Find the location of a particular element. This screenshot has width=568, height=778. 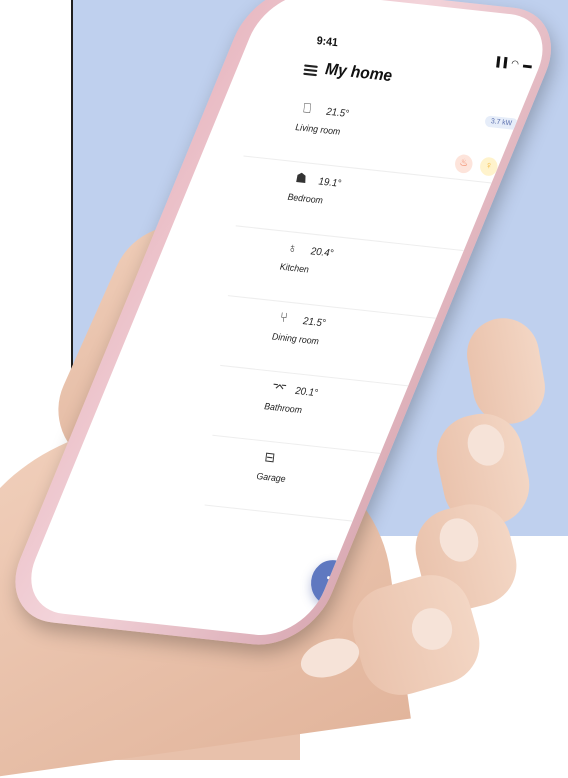

bathtub-icon: ⌤ is located at coordinates (279, 387).